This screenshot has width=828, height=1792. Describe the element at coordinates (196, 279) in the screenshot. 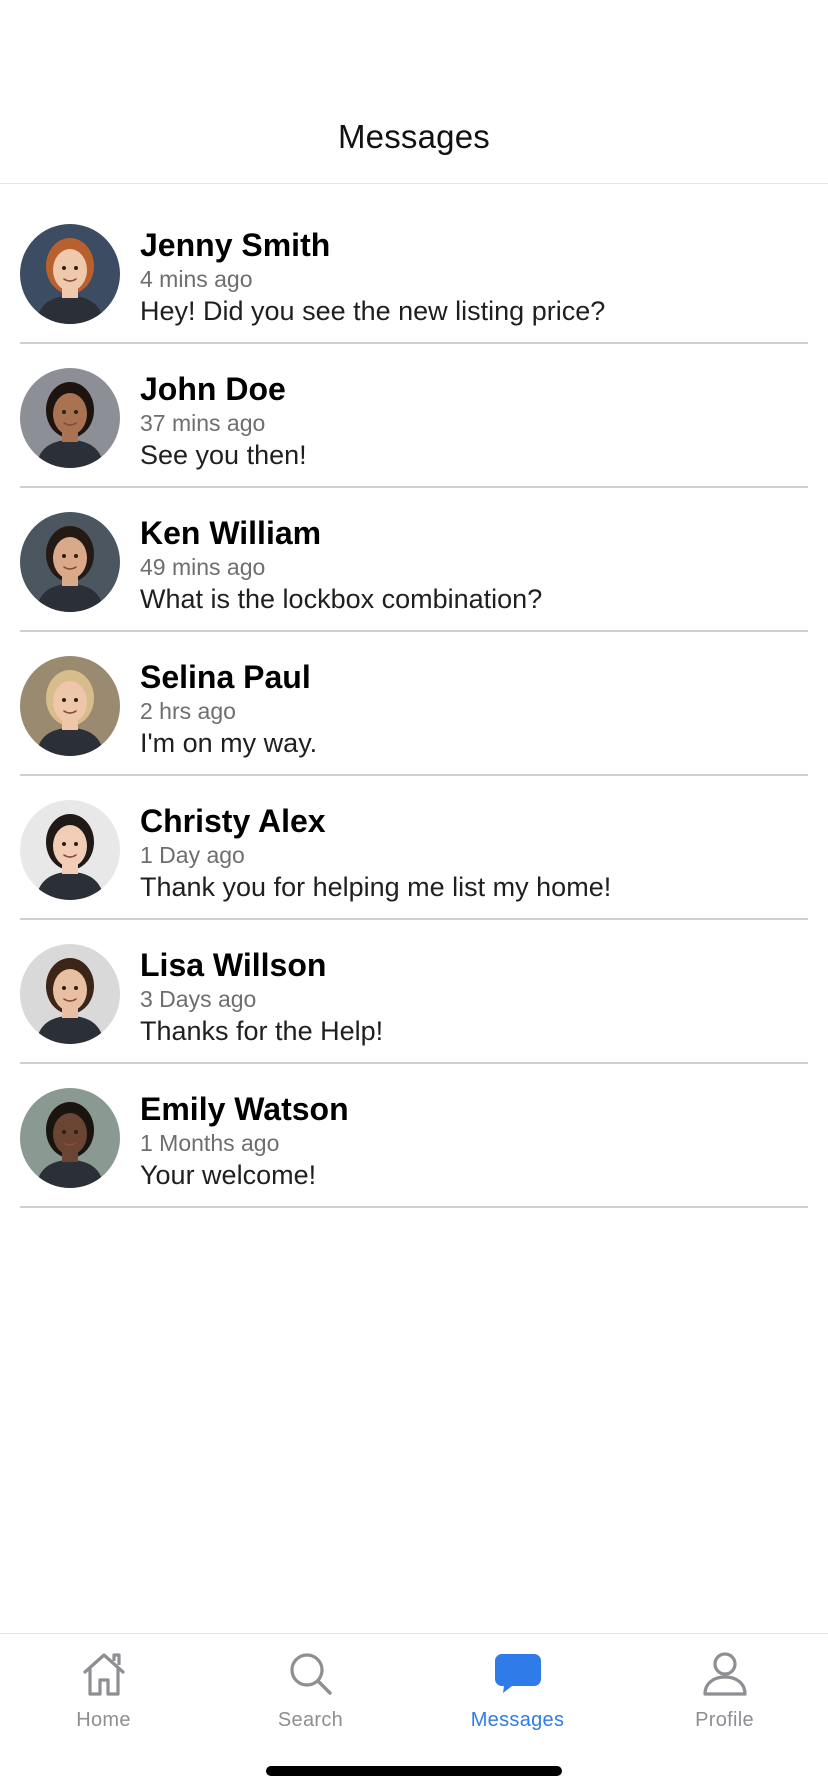

I see `message-timestamp: 4 mins ago` at that location.